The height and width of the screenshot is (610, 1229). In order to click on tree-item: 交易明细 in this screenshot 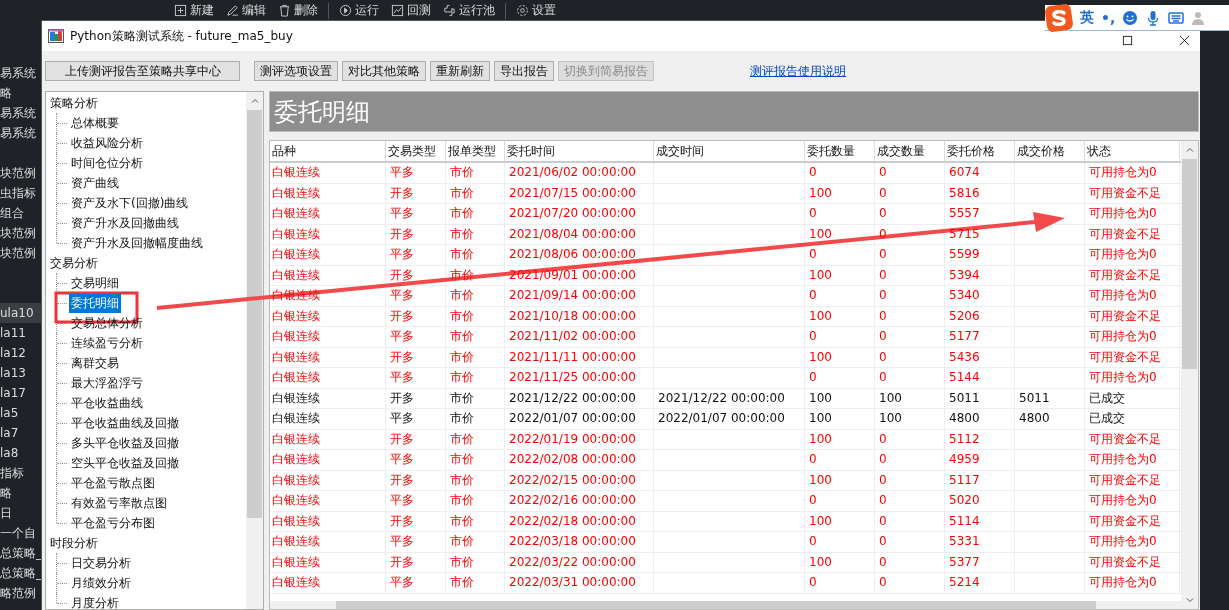, I will do `click(95, 283)`.